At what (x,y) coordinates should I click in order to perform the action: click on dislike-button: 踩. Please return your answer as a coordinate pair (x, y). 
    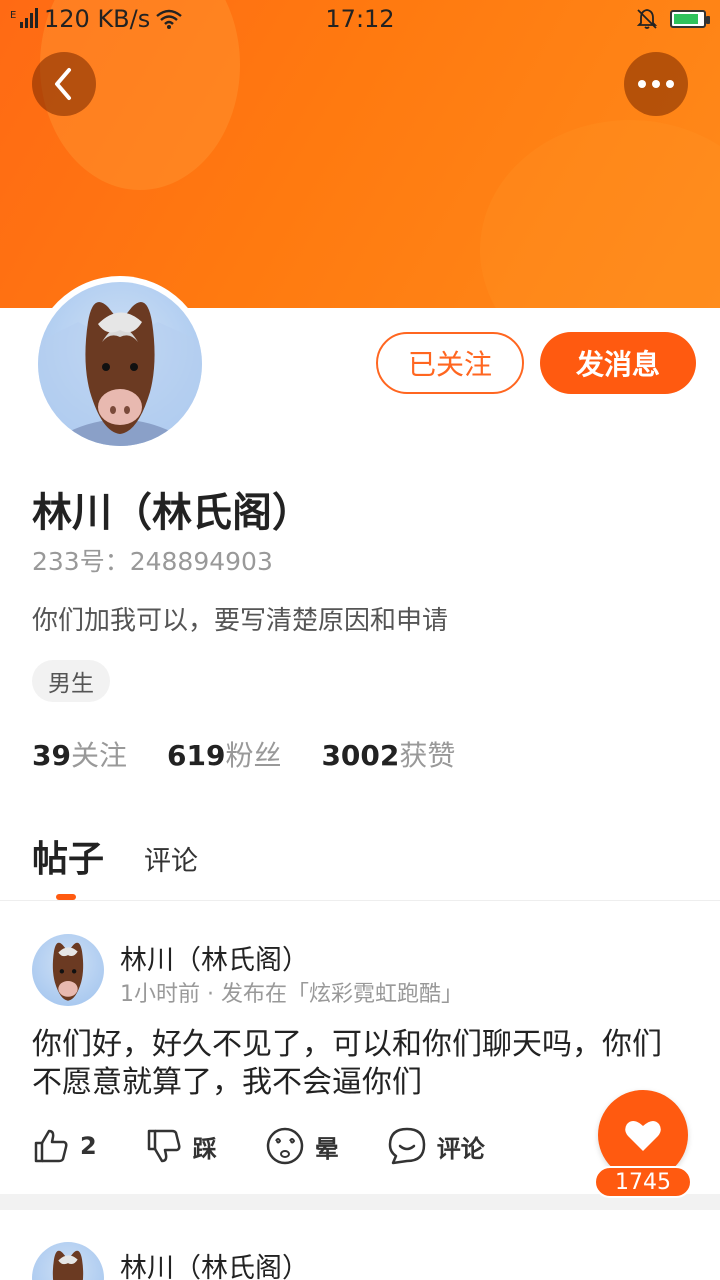
    Looking at the image, I should click on (181, 1146).